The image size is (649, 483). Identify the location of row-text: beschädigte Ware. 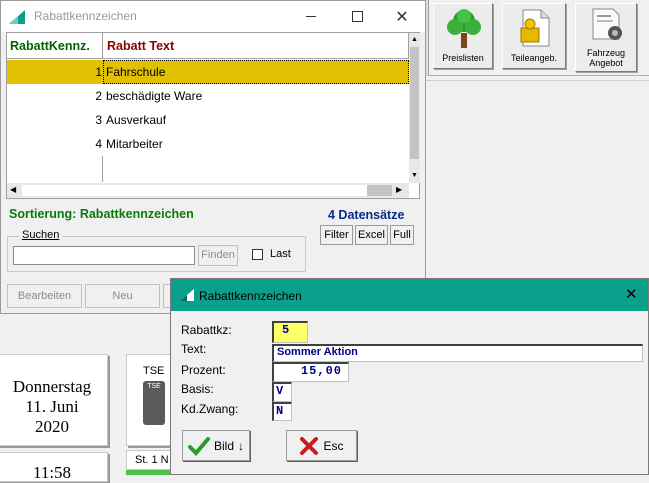
(154, 96).